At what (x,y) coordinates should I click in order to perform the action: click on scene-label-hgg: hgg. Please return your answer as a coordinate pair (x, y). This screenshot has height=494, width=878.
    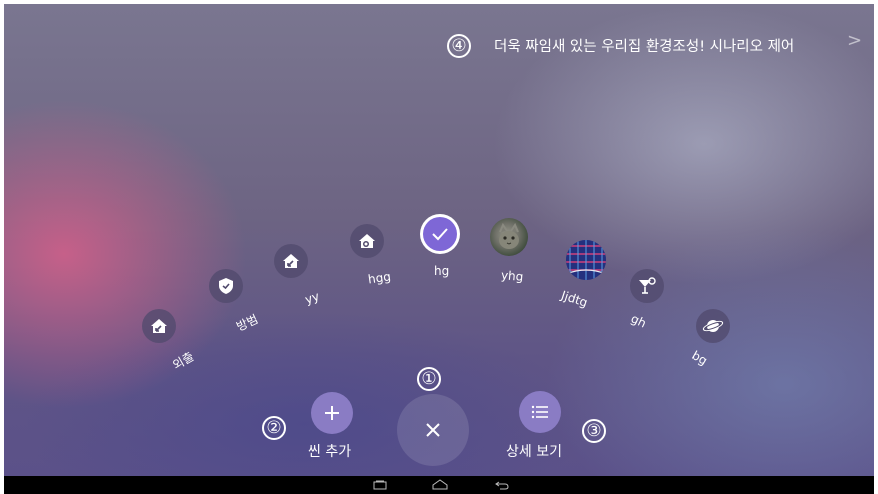
    Looking at the image, I should click on (379, 278).